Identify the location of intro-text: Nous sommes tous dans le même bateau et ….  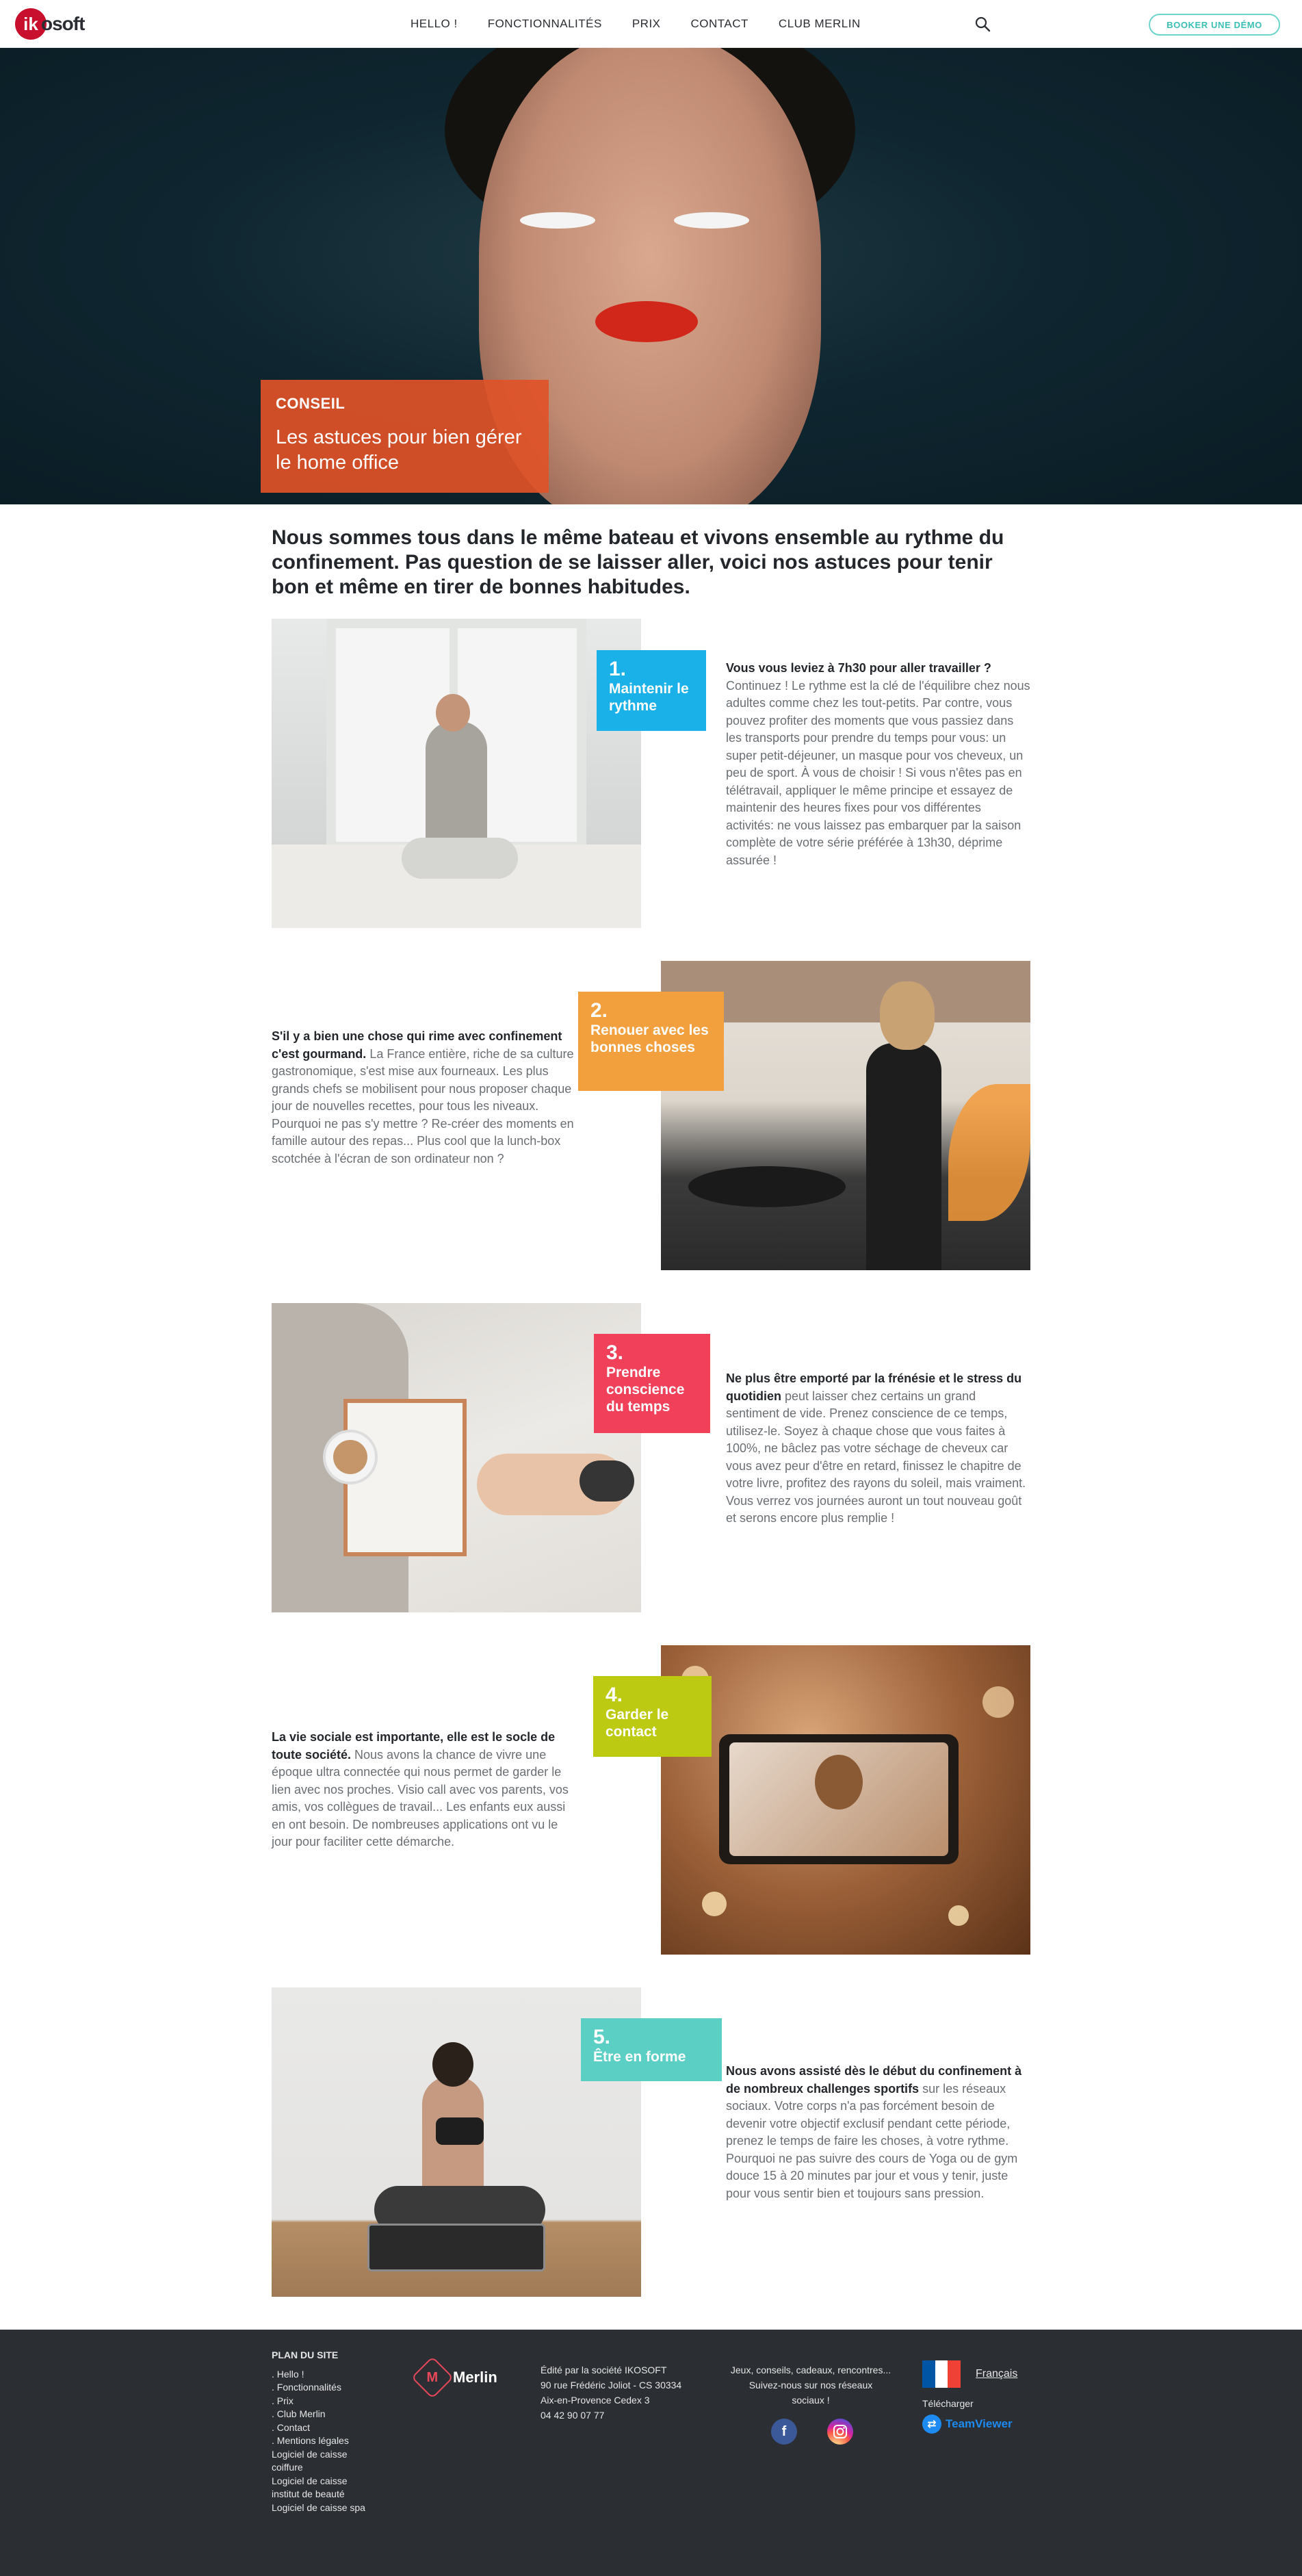
(638, 562).